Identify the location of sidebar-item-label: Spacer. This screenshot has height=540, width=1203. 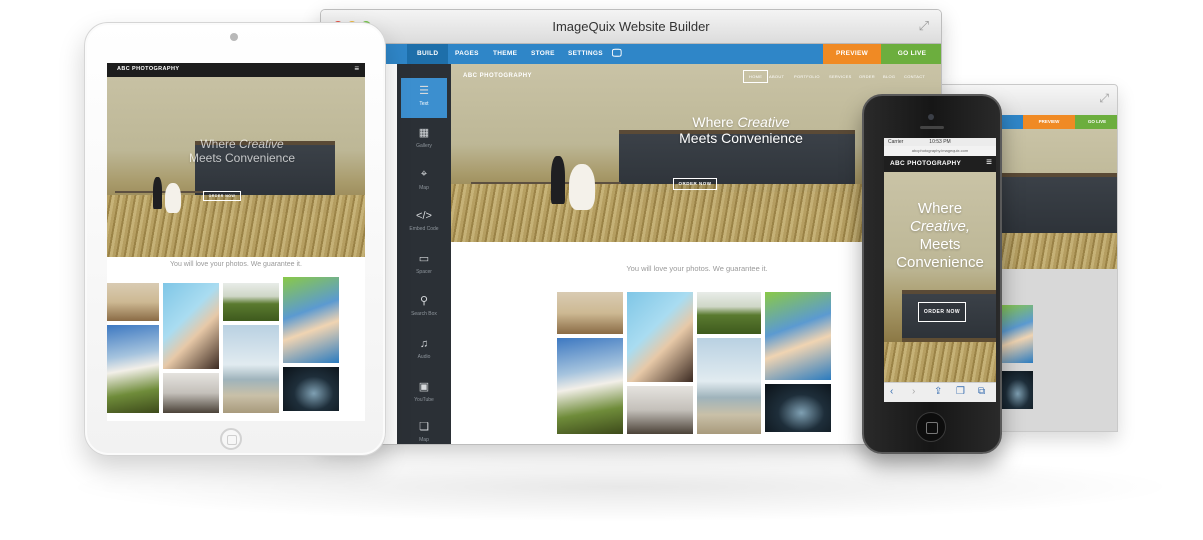
(424, 272).